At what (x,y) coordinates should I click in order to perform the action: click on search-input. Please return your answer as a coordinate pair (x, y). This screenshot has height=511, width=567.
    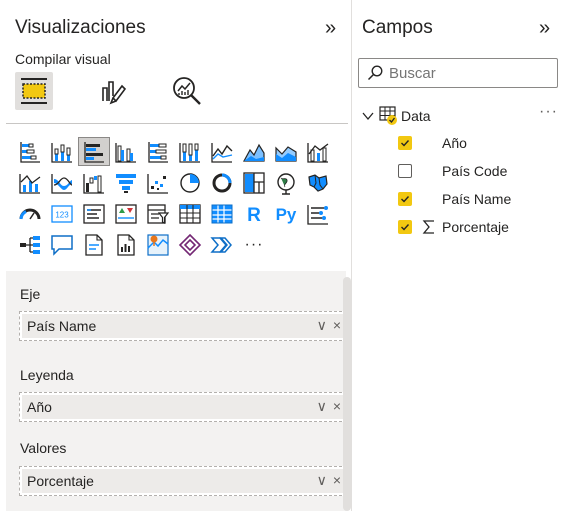
    Looking at the image, I should click on (469, 73).